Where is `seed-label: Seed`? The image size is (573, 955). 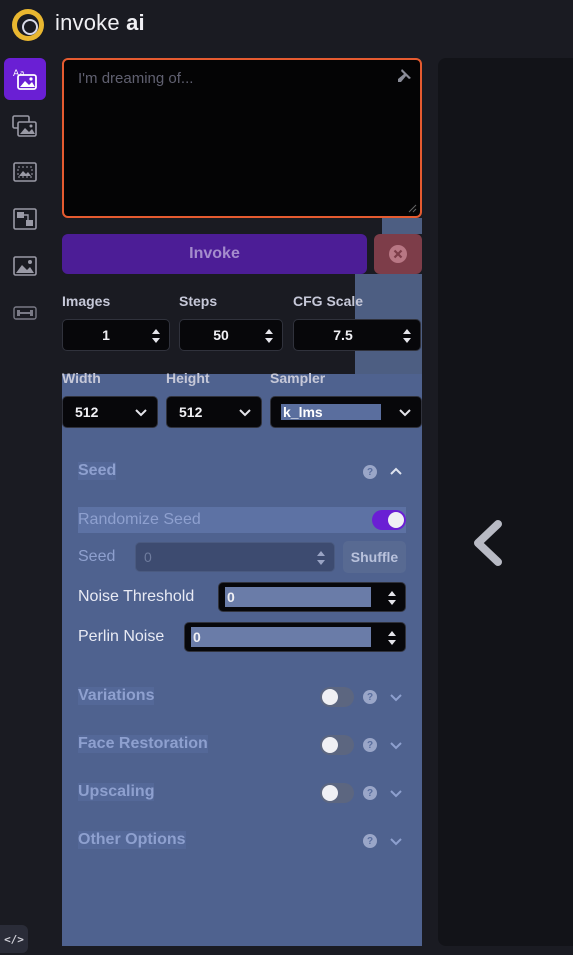
seed-label: Seed is located at coordinates (97, 556).